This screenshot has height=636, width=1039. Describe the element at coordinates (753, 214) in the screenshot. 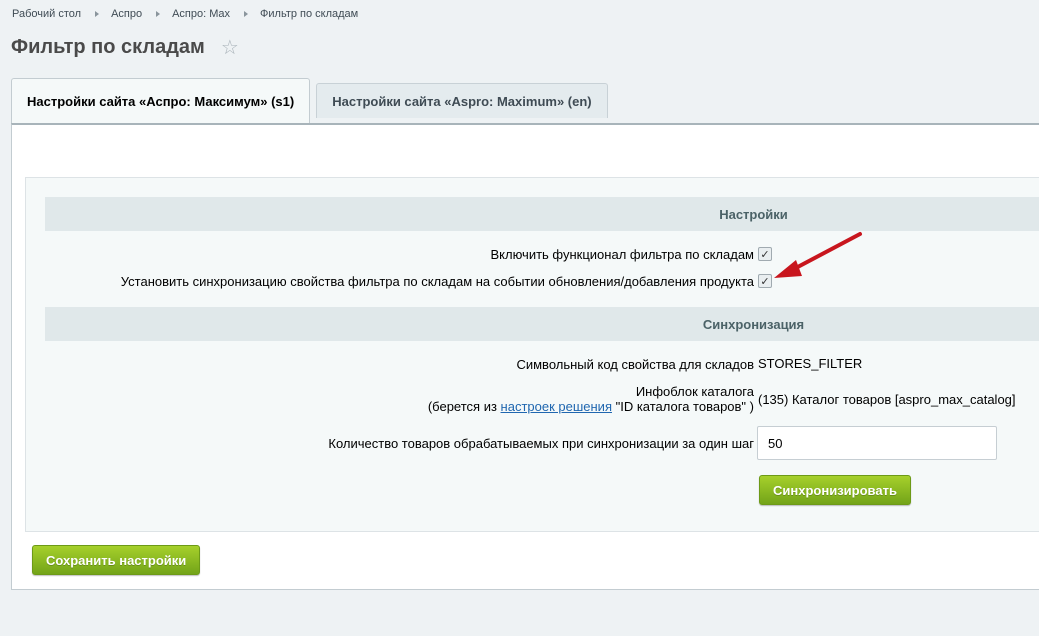

I see `section-title-settings: Настройки` at that location.